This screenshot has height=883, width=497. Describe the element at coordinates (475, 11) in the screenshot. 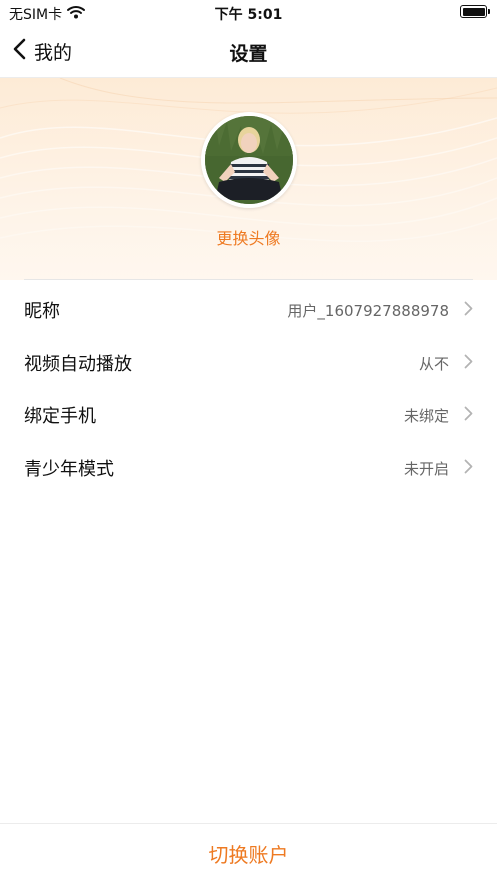

I see `battery-icon` at that location.